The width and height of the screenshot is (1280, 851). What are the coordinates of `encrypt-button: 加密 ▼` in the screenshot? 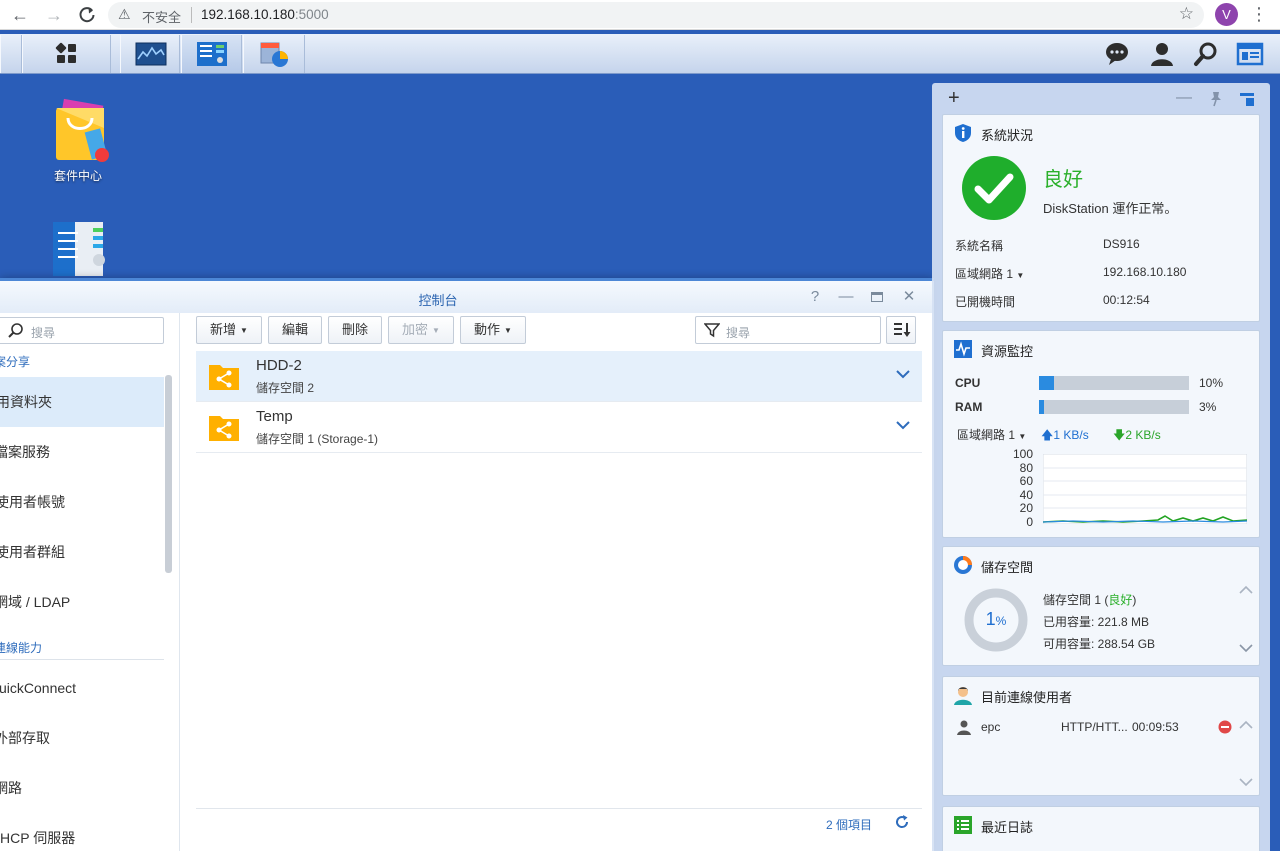 It's located at (421, 330).